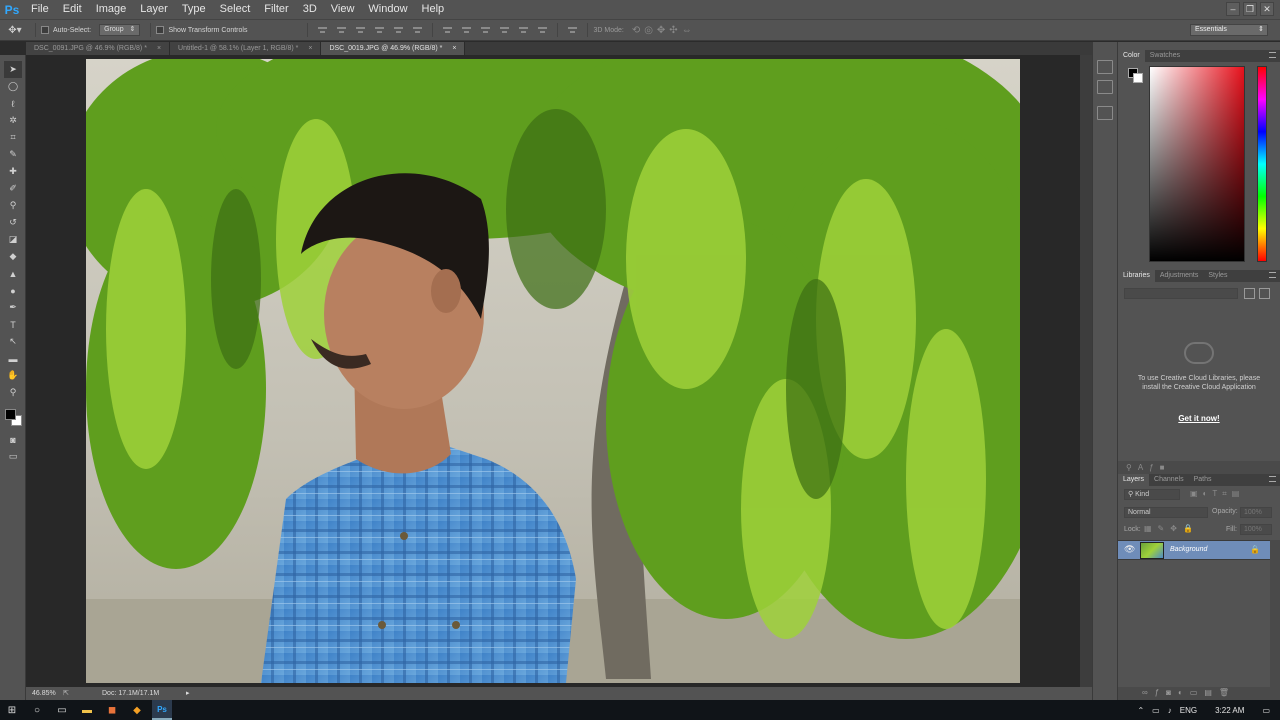 This screenshot has width=1280, height=720. I want to click on menu-view: View, so click(343, 9).